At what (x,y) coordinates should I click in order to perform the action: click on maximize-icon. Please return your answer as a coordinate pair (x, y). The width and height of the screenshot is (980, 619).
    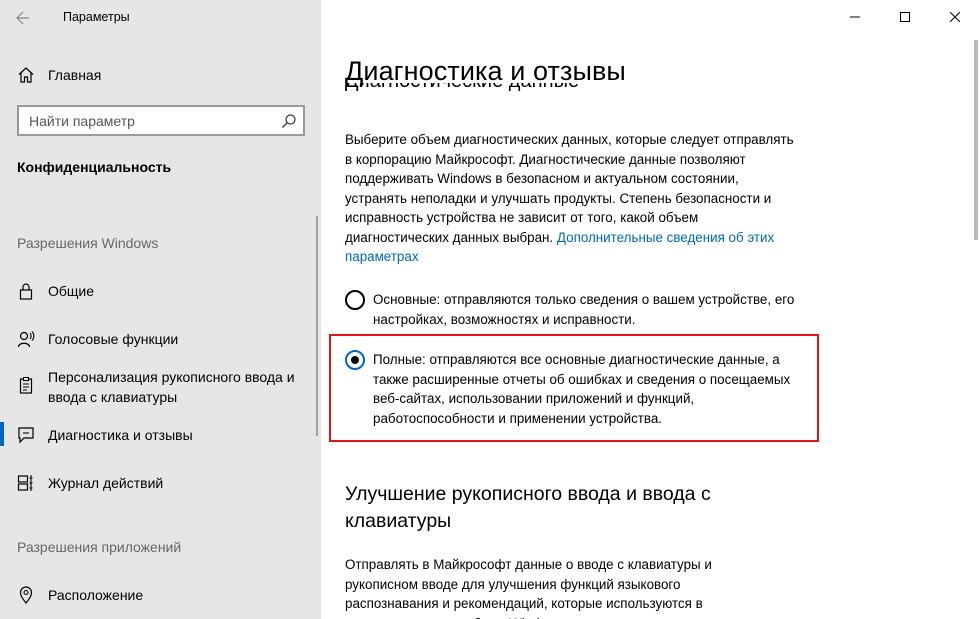
    Looking at the image, I should click on (905, 17).